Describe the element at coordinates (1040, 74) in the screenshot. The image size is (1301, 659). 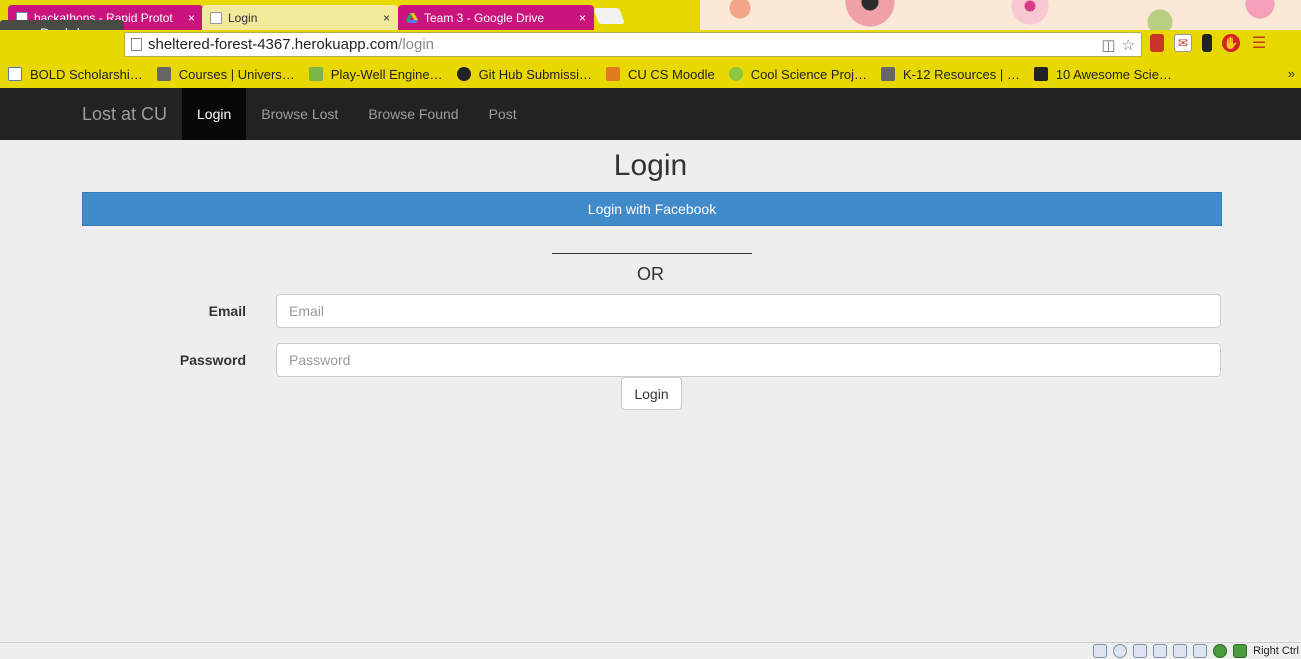
I see `amazon-icon` at that location.